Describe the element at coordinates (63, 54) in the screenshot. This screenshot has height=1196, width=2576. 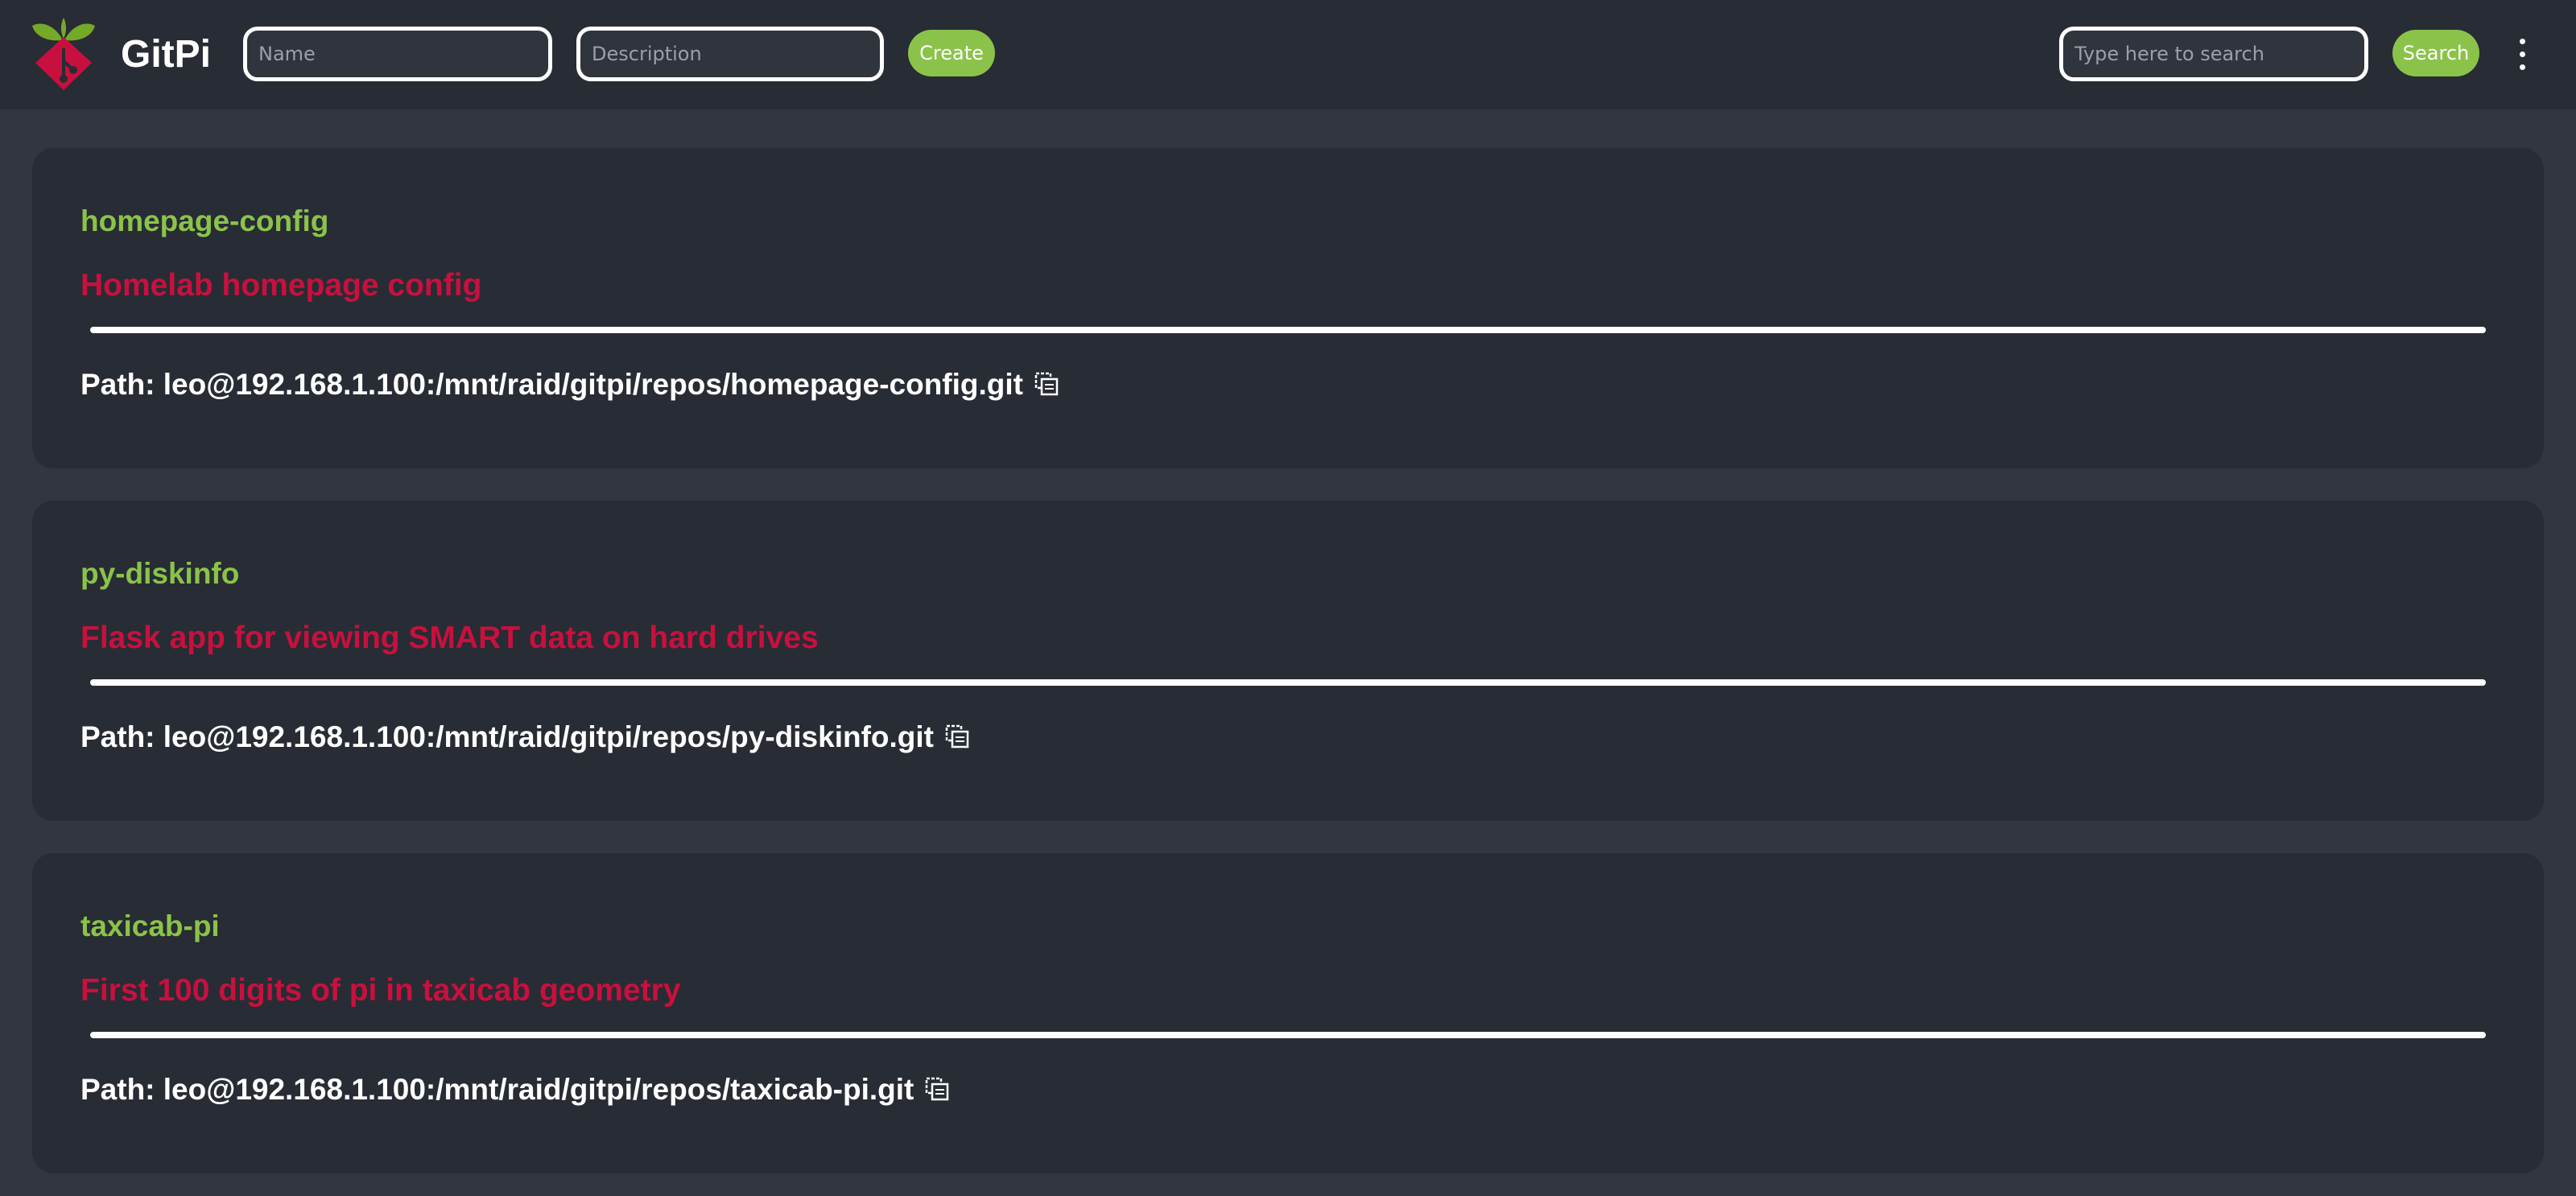
I see `raspberry-git-logo-icon` at that location.